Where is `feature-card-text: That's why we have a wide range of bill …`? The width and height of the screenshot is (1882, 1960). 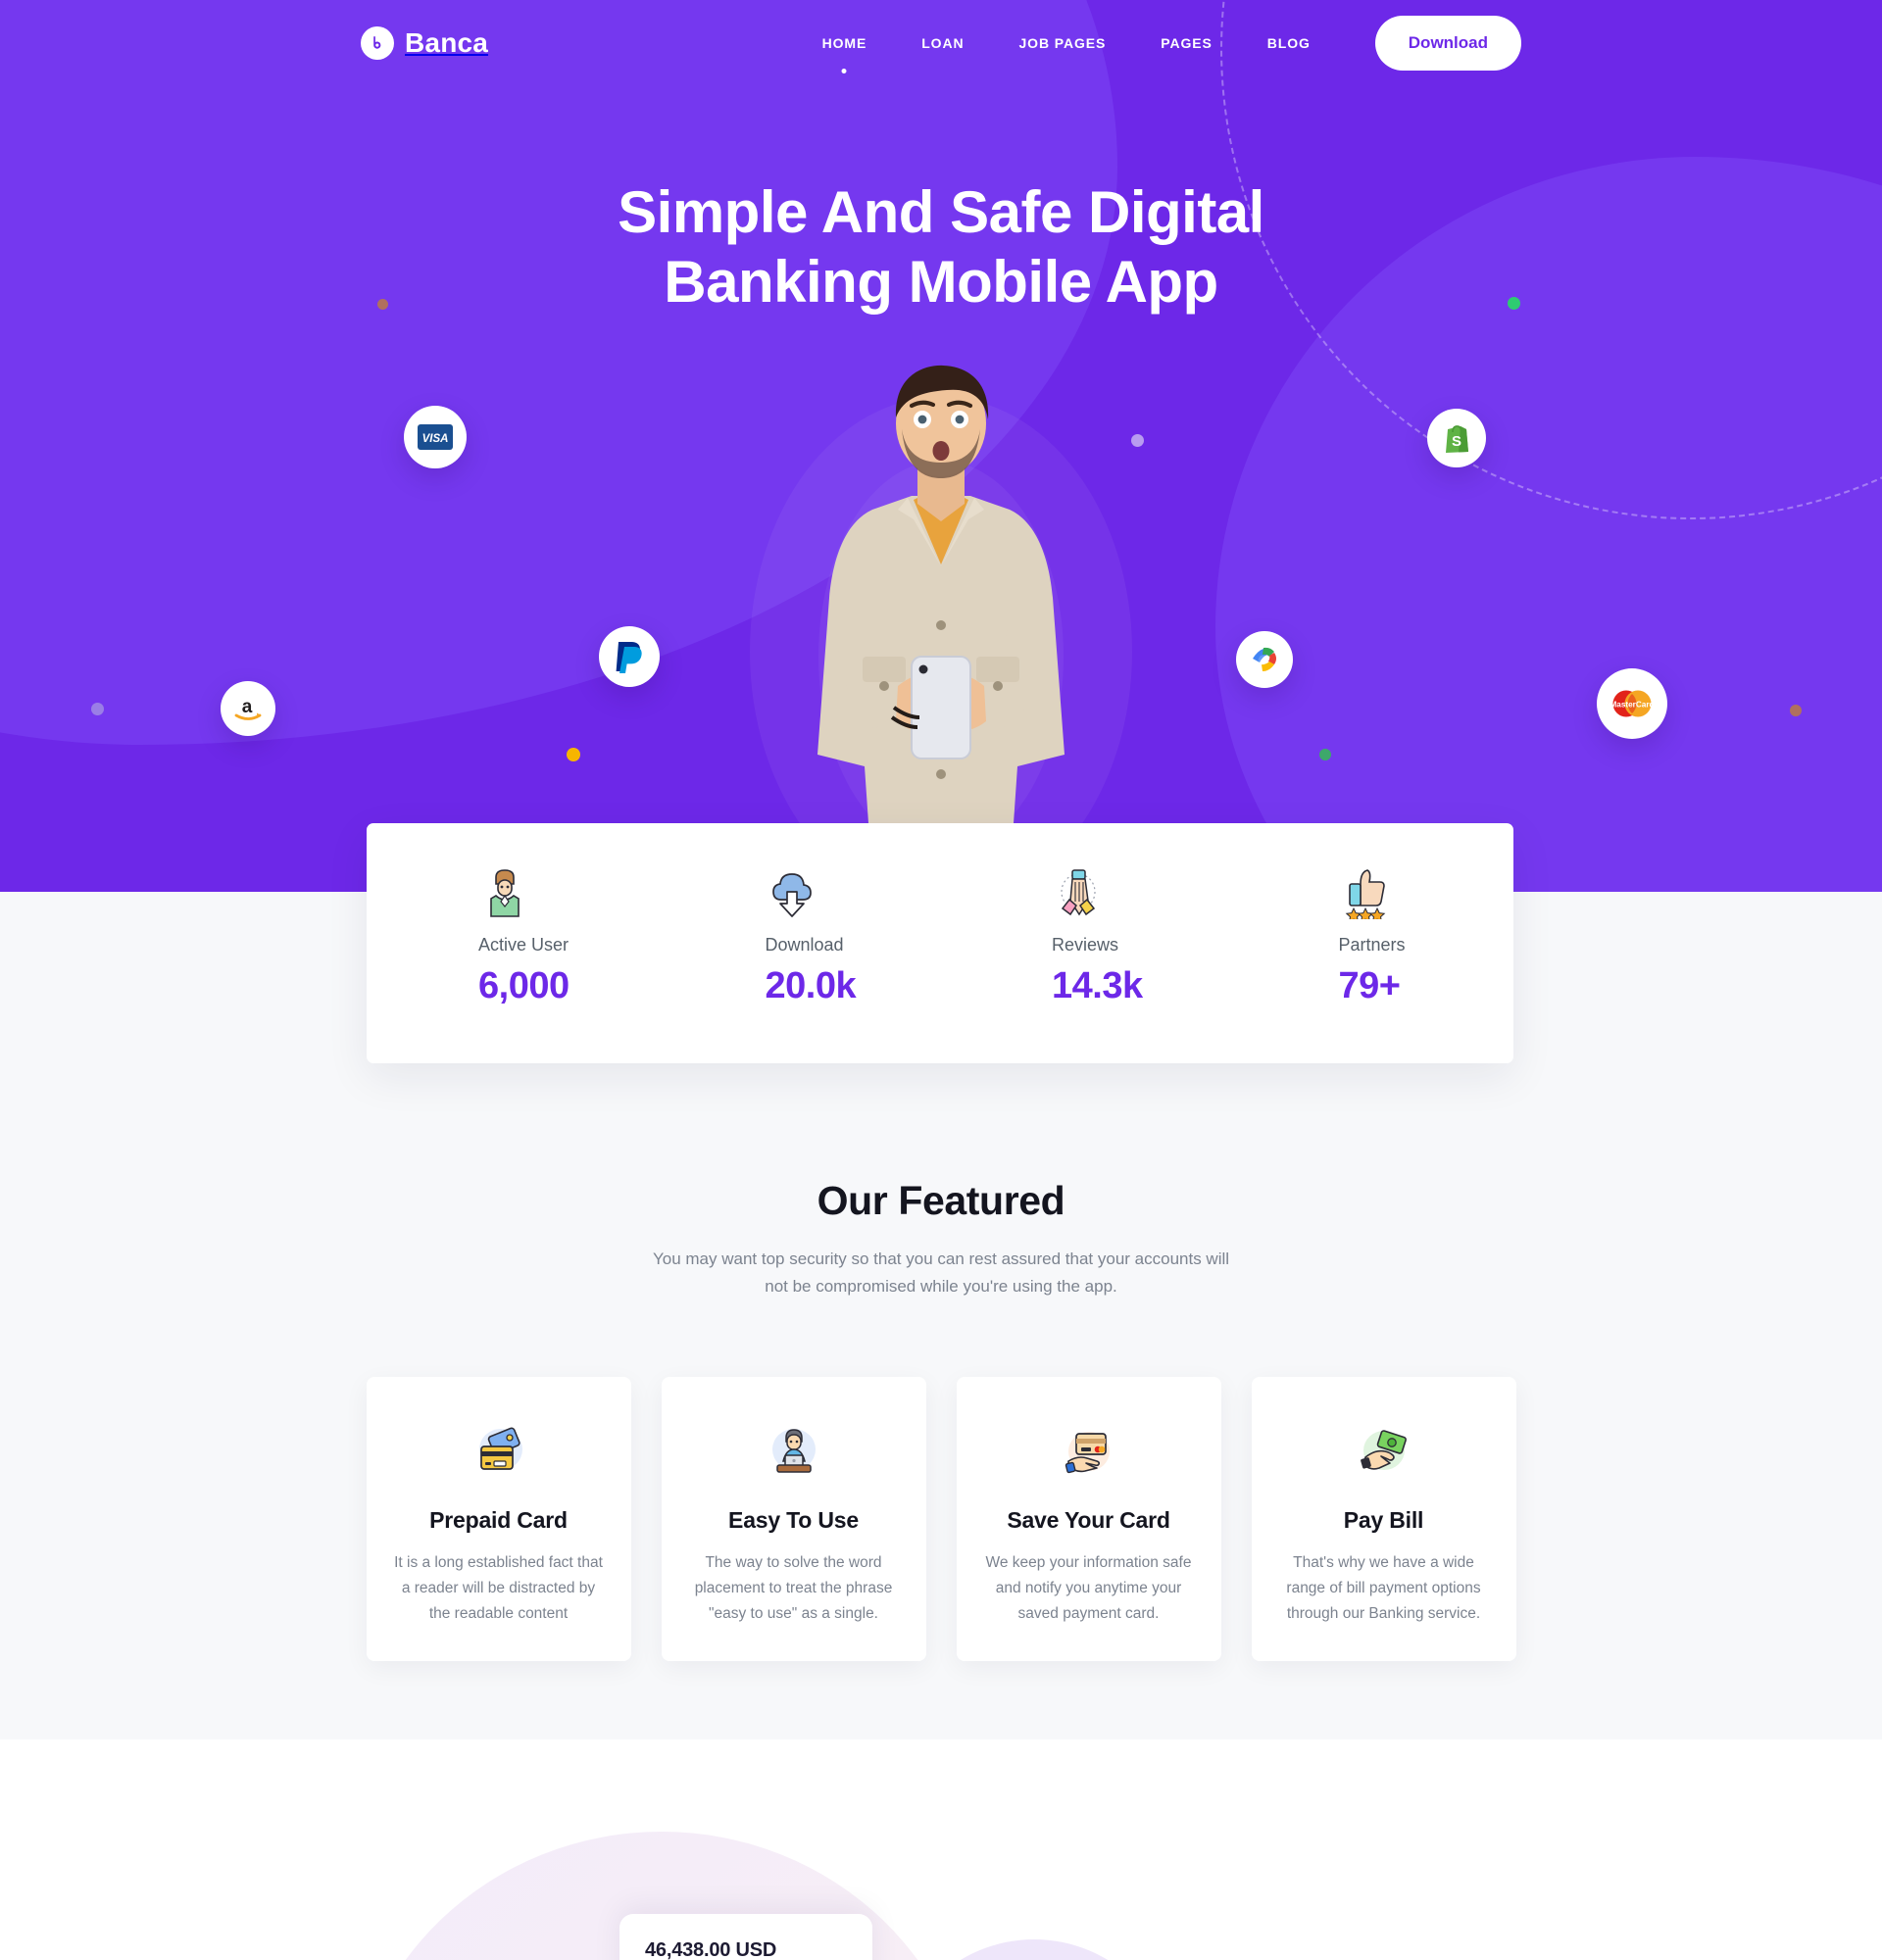 feature-card-text: That's why we have a wide range of bill … is located at coordinates (1384, 1588).